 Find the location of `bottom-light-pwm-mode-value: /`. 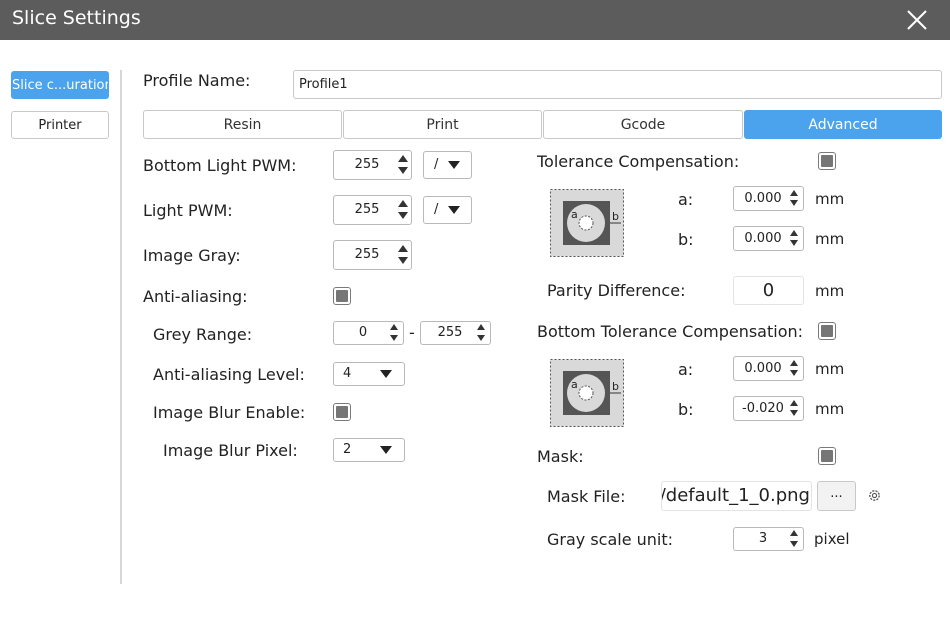

bottom-light-pwm-mode-value: / is located at coordinates (436, 164).